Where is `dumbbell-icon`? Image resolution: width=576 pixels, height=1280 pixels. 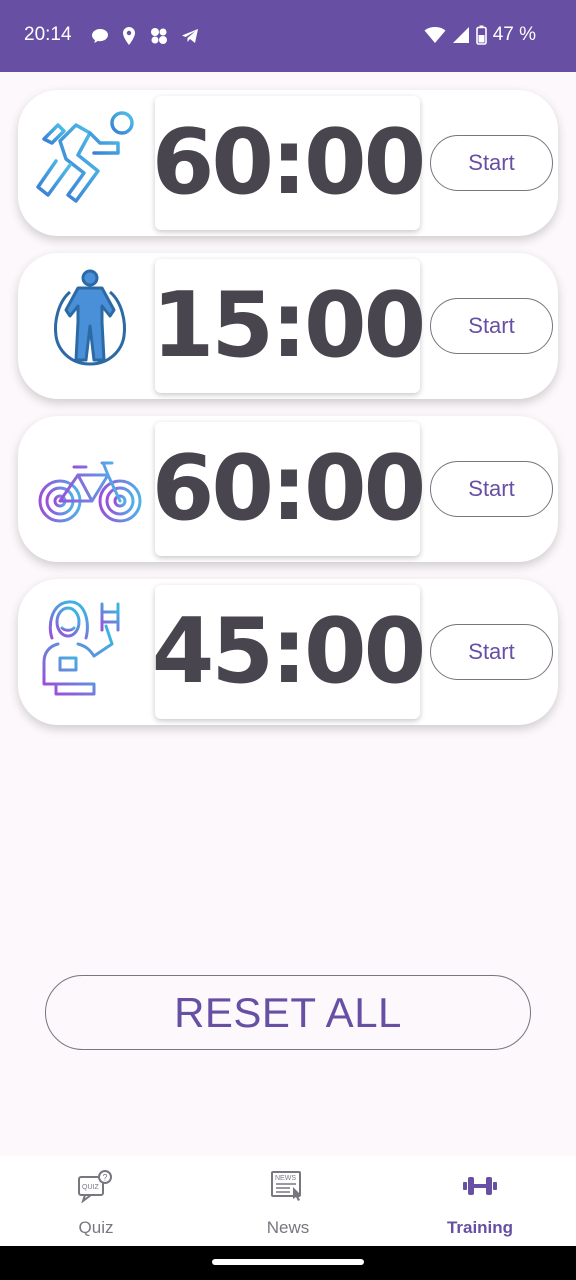 dumbbell-icon is located at coordinates (480, 1186).